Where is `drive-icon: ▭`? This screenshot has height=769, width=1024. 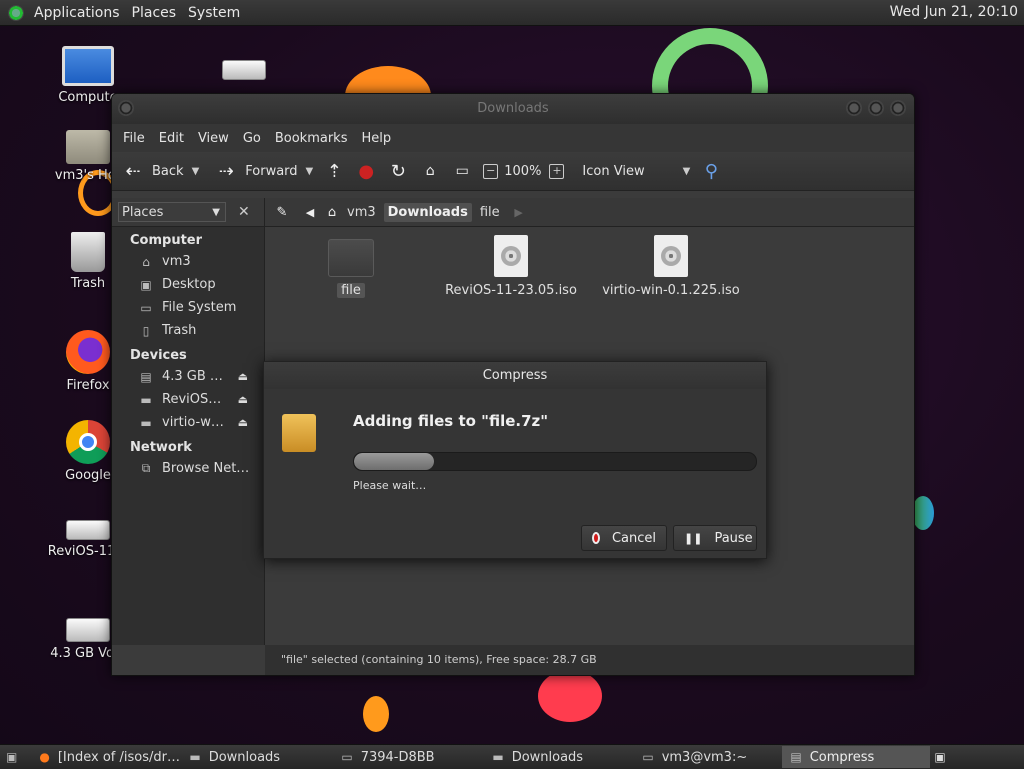 drive-icon: ▭ is located at coordinates (347, 757).